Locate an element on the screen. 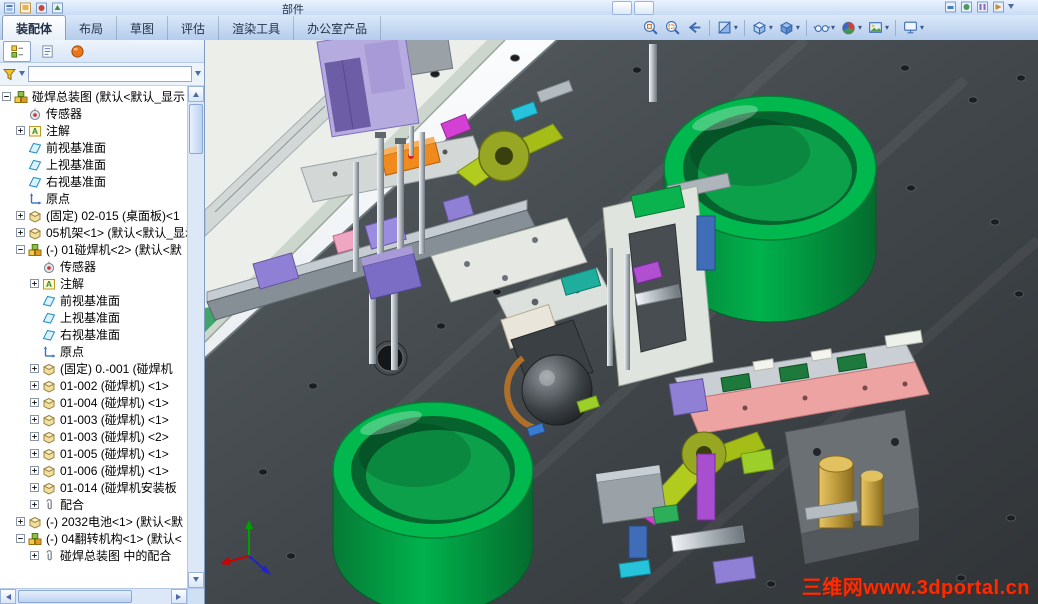 This screenshot has width=1038, height=604. tree-item: (固定) 0.-001 (碰焊机 is located at coordinates (93, 368).